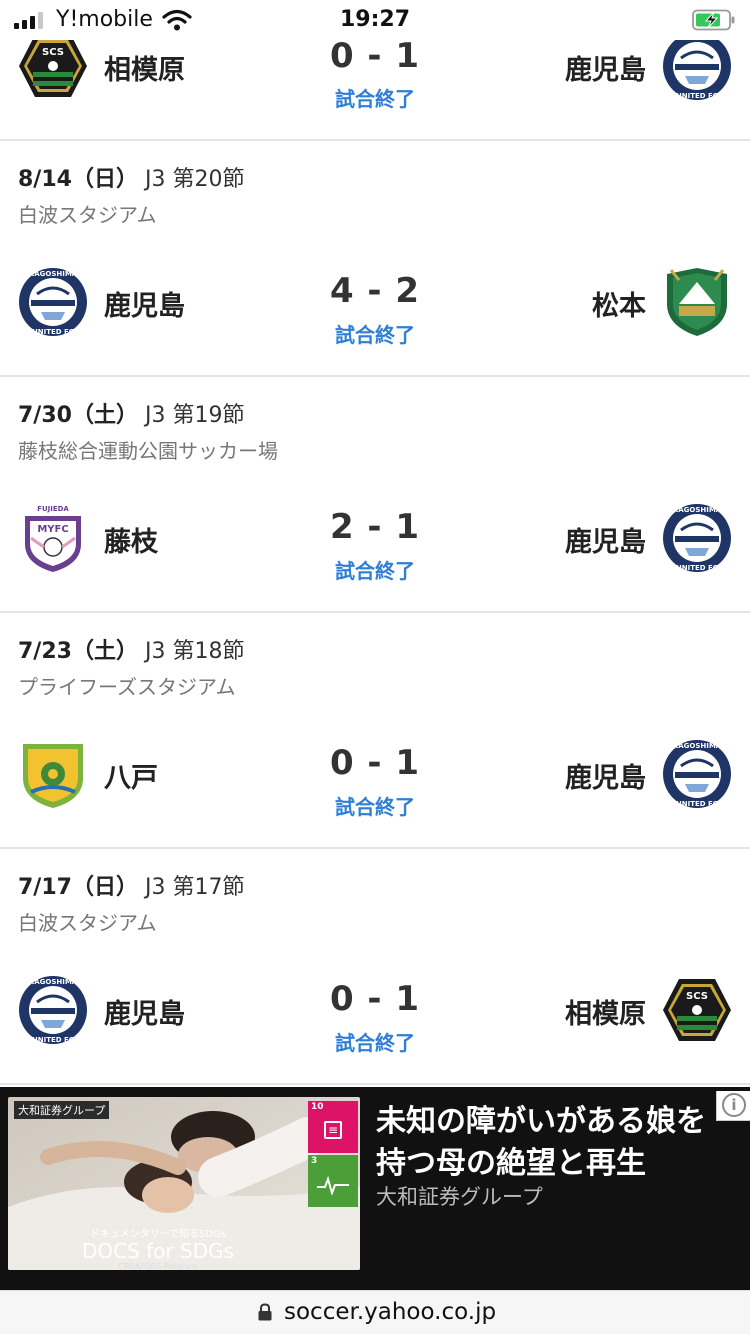 The image size is (750, 1334). Describe the element at coordinates (265, 1312) in the screenshot. I see `lock-icon` at that location.